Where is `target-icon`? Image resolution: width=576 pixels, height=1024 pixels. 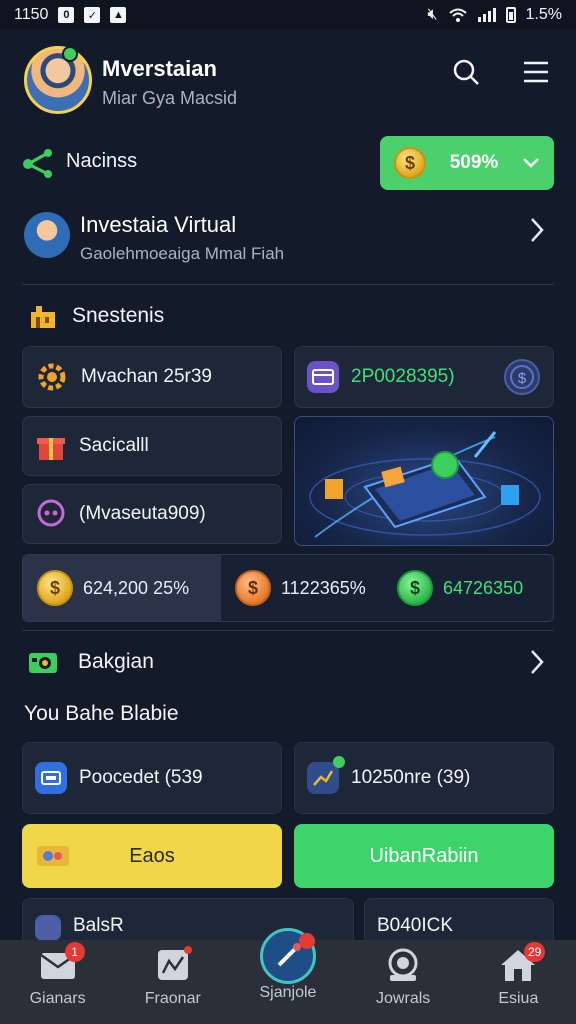
target-icon is located at coordinates (403, 965).